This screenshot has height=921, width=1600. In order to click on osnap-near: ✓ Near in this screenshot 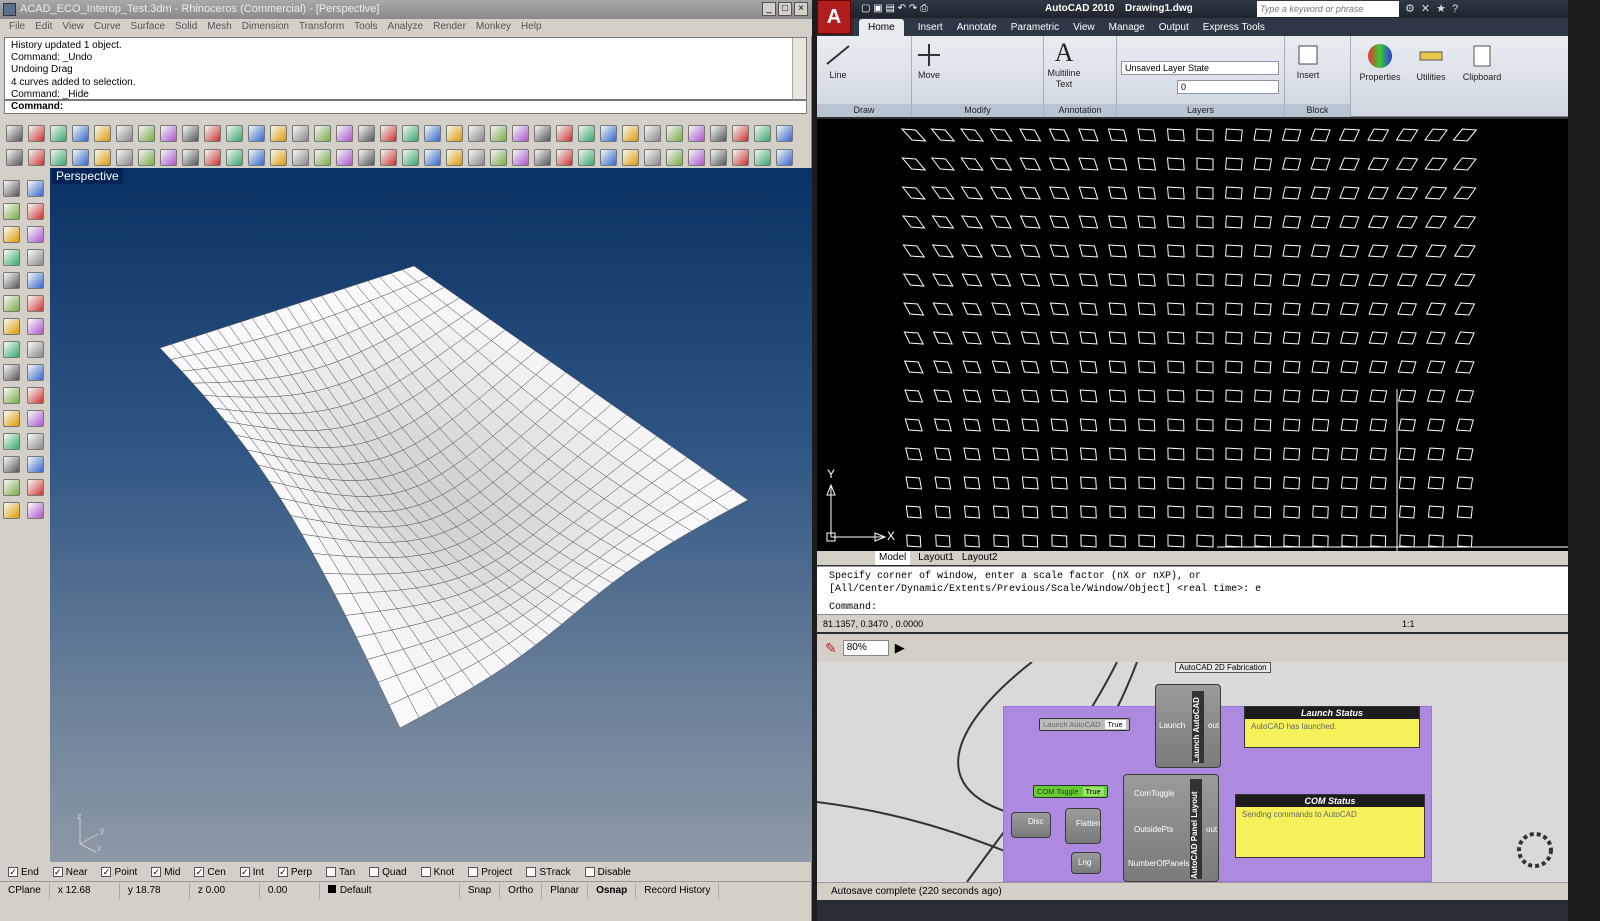, I will do `click(69, 872)`.